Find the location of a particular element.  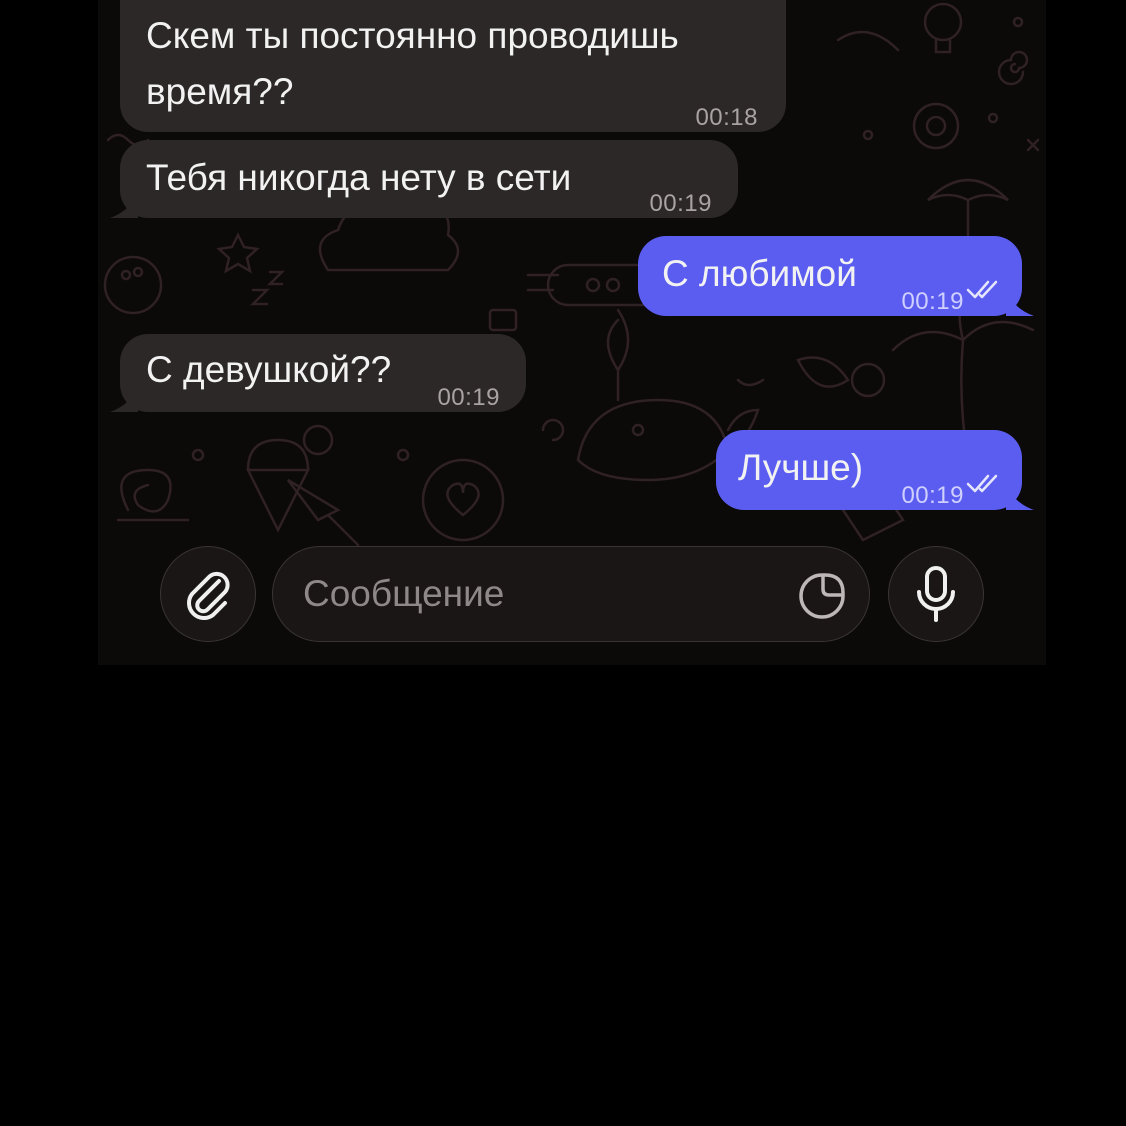

message-bubble-outgoing: С любимой 00:19 is located at coordinates (830, 276).